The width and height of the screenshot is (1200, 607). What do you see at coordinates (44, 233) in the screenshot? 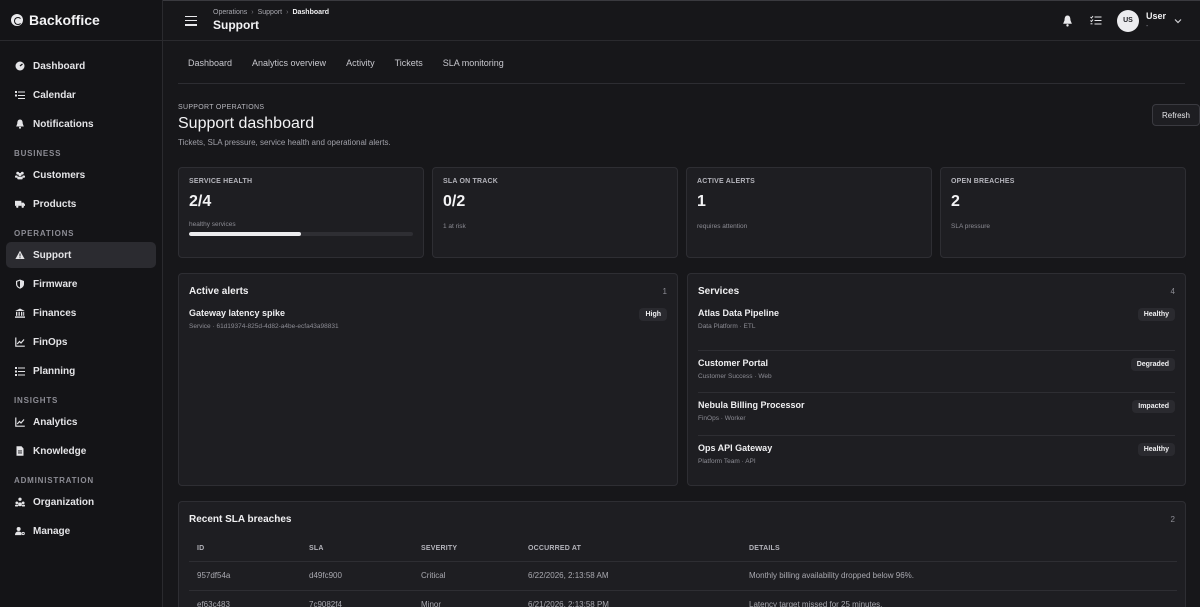
I see `nav-section-operations: OPERATIONS` at bounding box center [44, 233].